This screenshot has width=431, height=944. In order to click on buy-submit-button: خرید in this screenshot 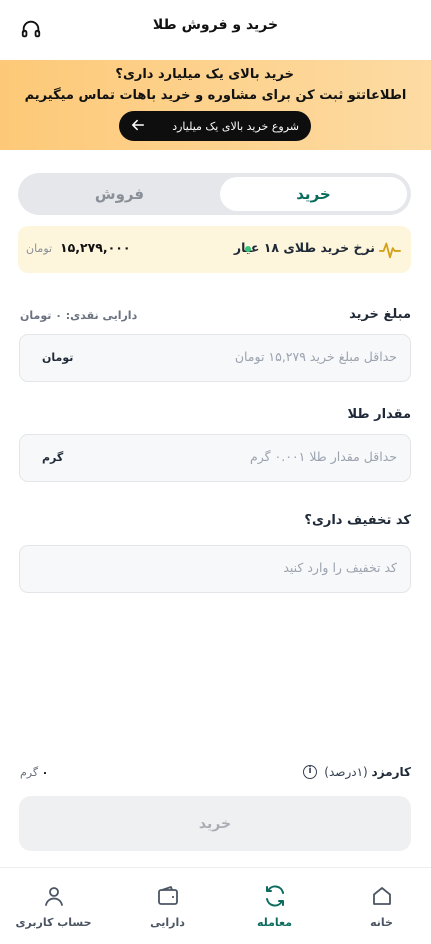, I will do `click(215, 823)`.